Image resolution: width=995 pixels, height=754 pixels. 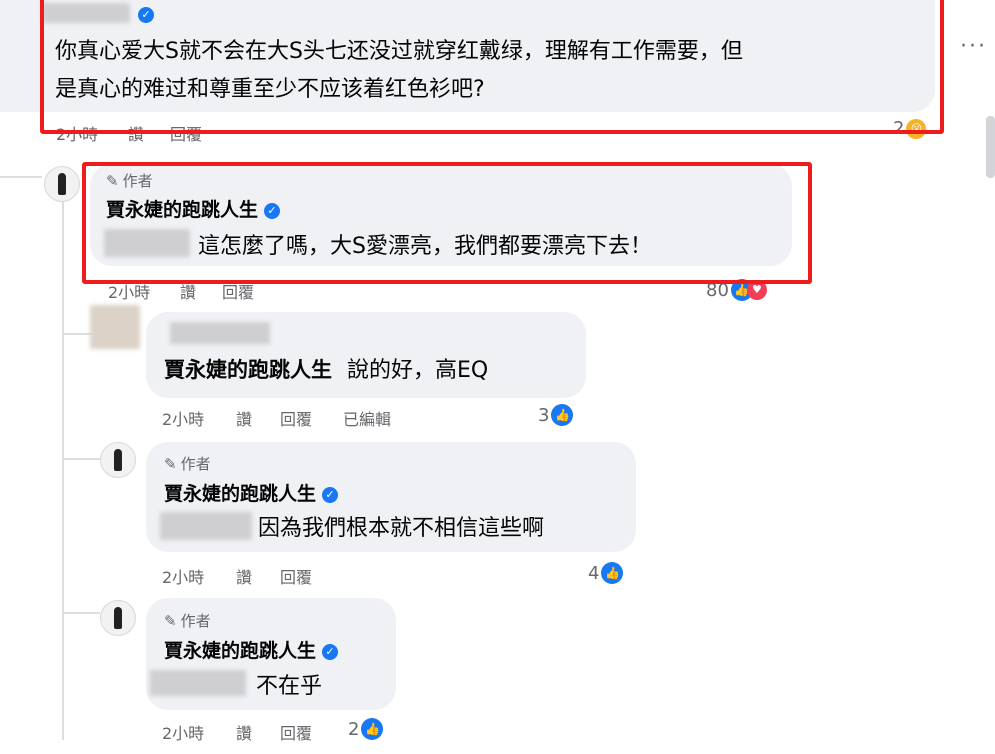 What do you see at coordinates (296, 576) in the screenshot?
I see `reply3-reply-button: 回覆` at bounding box center [296, 576].